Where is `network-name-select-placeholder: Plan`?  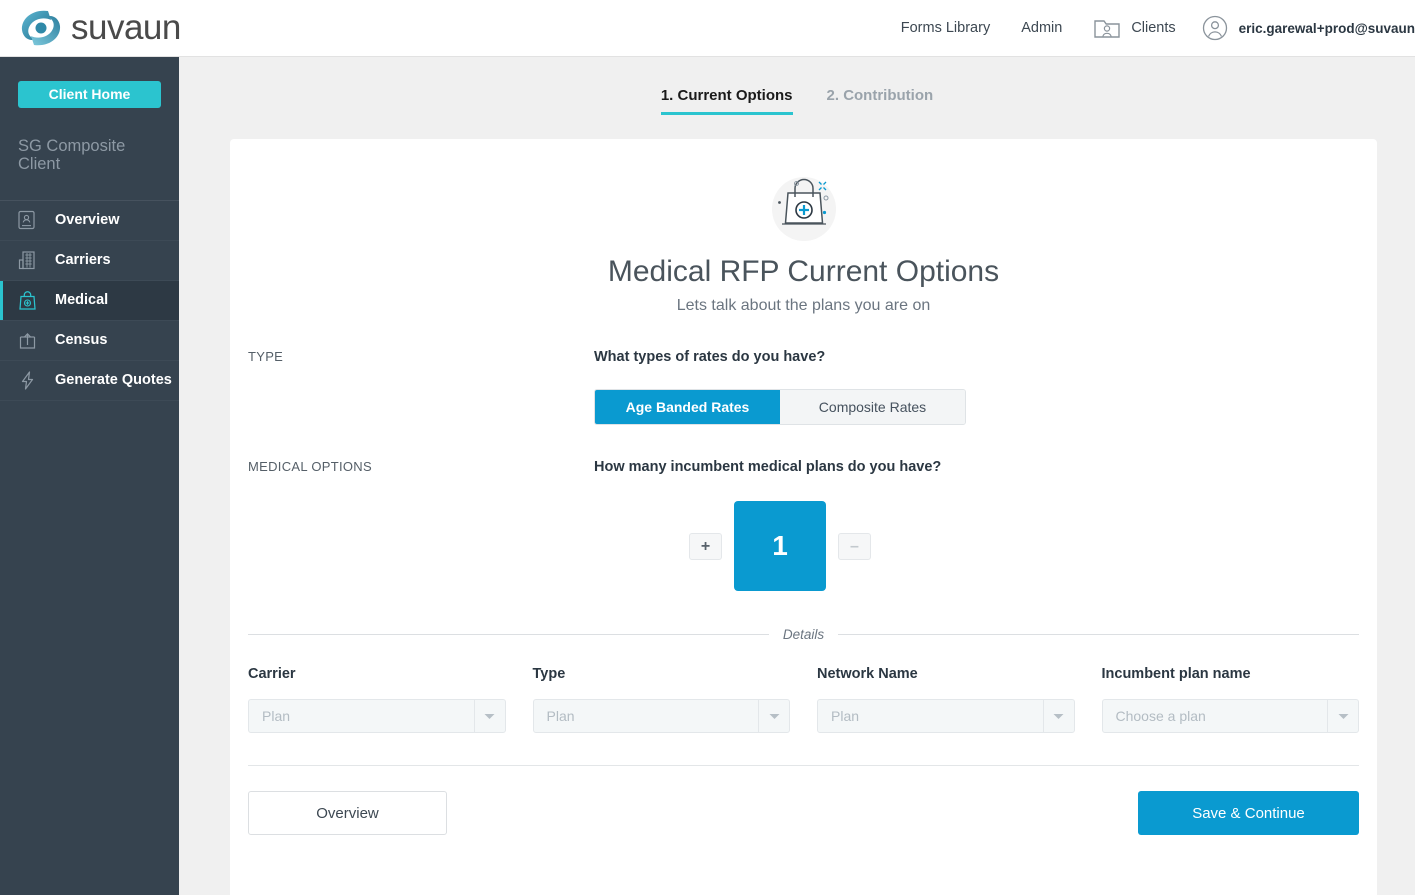
network-name-select-placeholder: Plan is located at coordinates (845, 716).